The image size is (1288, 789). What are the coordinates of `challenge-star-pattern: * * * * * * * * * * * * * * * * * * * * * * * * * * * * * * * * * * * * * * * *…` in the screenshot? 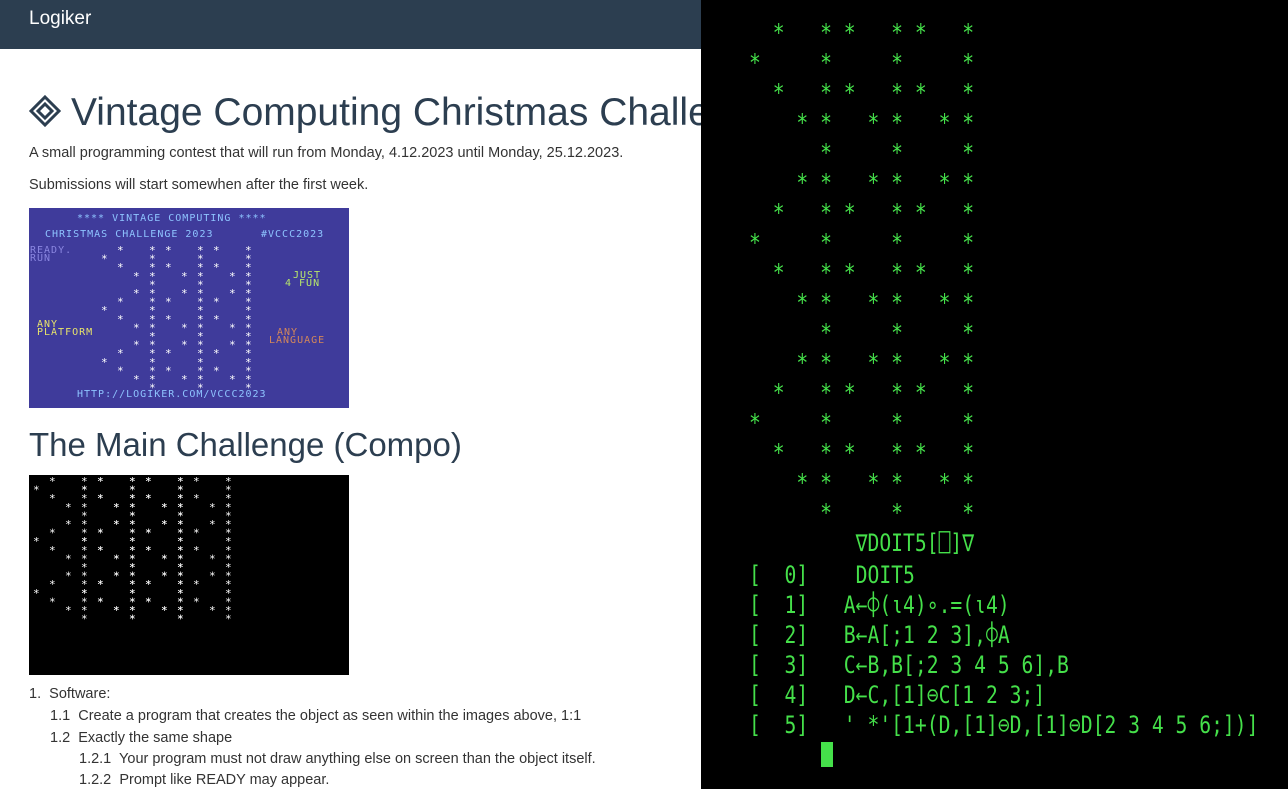 It's located at (132, 550).